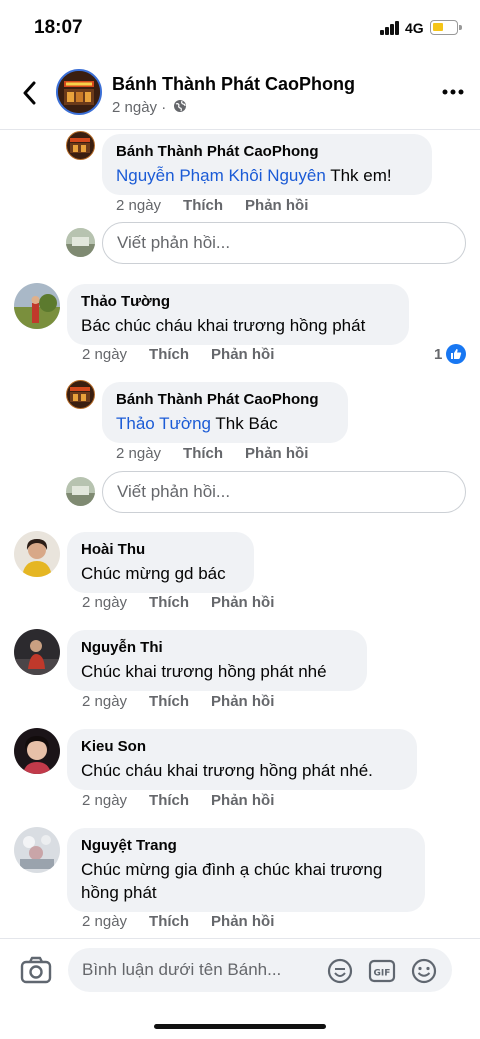 Image resolution: width=480 pixels, height=1039 pixels. What do you see at coordinates (217, 648) in the screenshot?
I see `commenter-name: Nguyễn Thi` at bounding box center [217, 648].